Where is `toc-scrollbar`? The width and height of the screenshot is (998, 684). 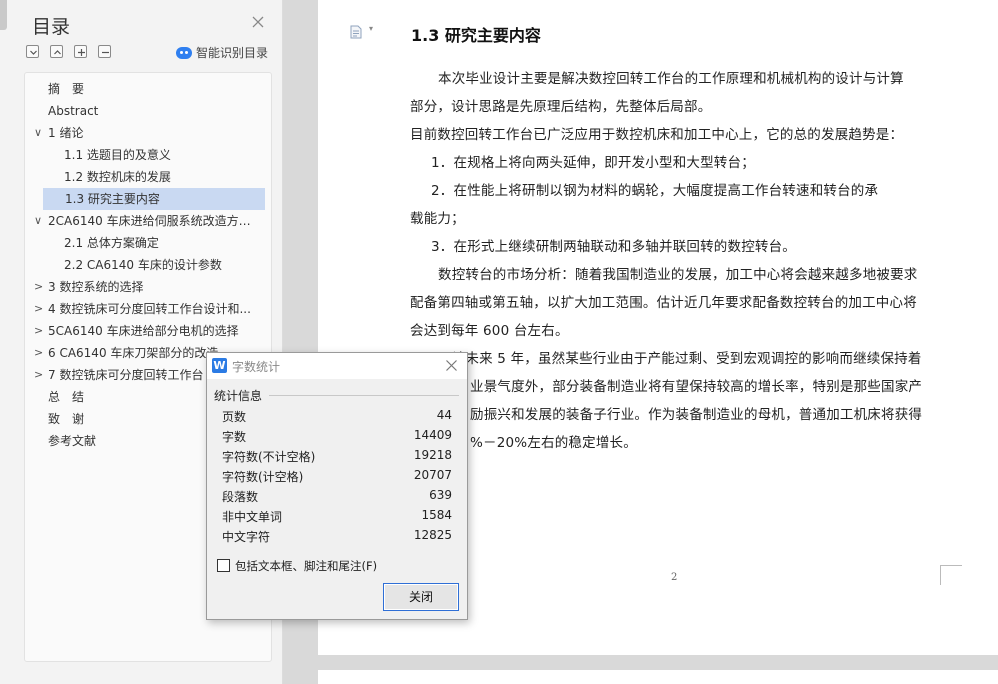 toc-scrollbar is located at coordinates (3, 15).